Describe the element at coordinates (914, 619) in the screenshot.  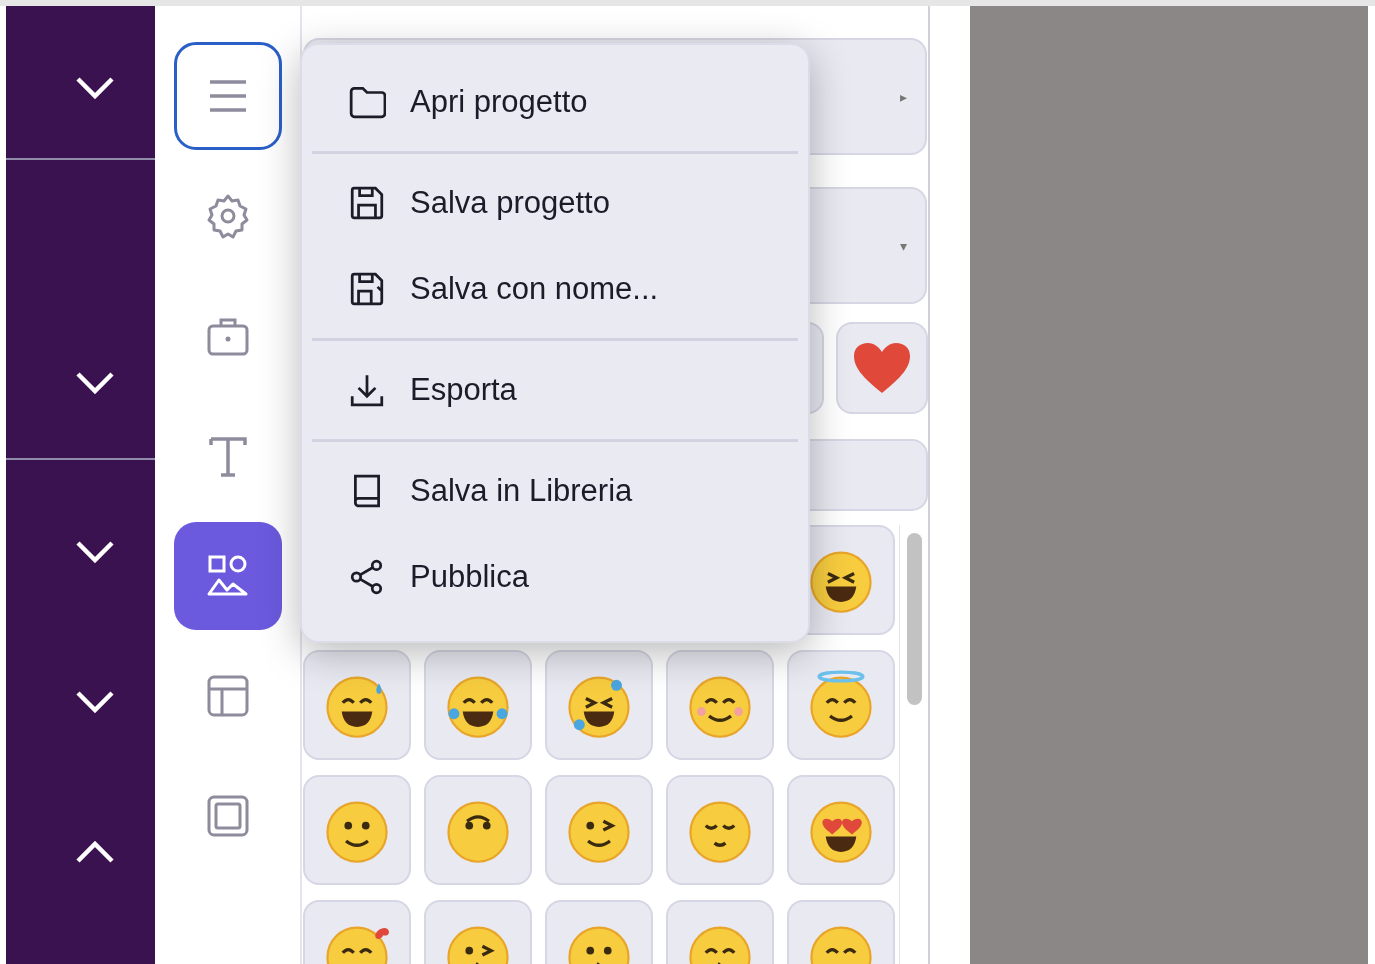
I see `scrollbar-thumb` at that location.